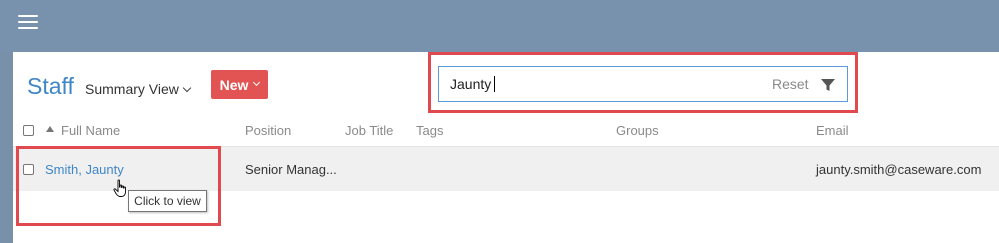 This screenshot has width=999, height=243. I want to click on page-title: Staff, so click(50, 86).